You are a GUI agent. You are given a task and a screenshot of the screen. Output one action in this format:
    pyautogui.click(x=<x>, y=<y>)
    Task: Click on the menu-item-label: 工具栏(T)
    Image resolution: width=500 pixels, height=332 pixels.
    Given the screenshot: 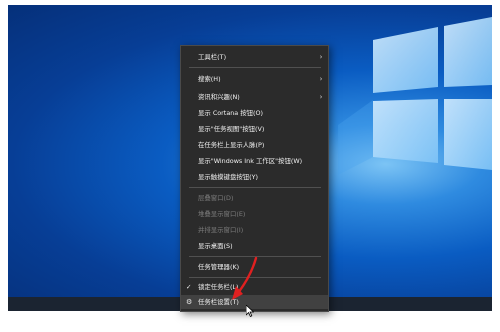 What is the action you would take?
    pyautogui.click(x=212, y=57)
    